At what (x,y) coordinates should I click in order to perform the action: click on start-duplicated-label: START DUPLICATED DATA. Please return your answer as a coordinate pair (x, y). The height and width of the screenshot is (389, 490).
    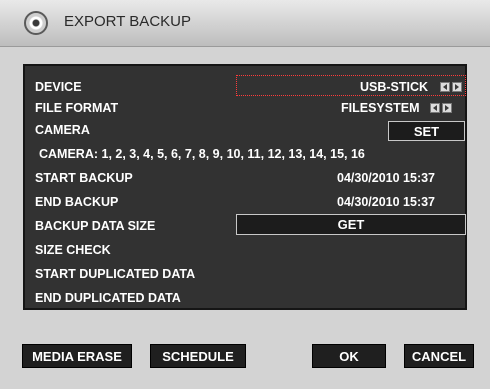
    Looking at the image, I should click on (115, 274).